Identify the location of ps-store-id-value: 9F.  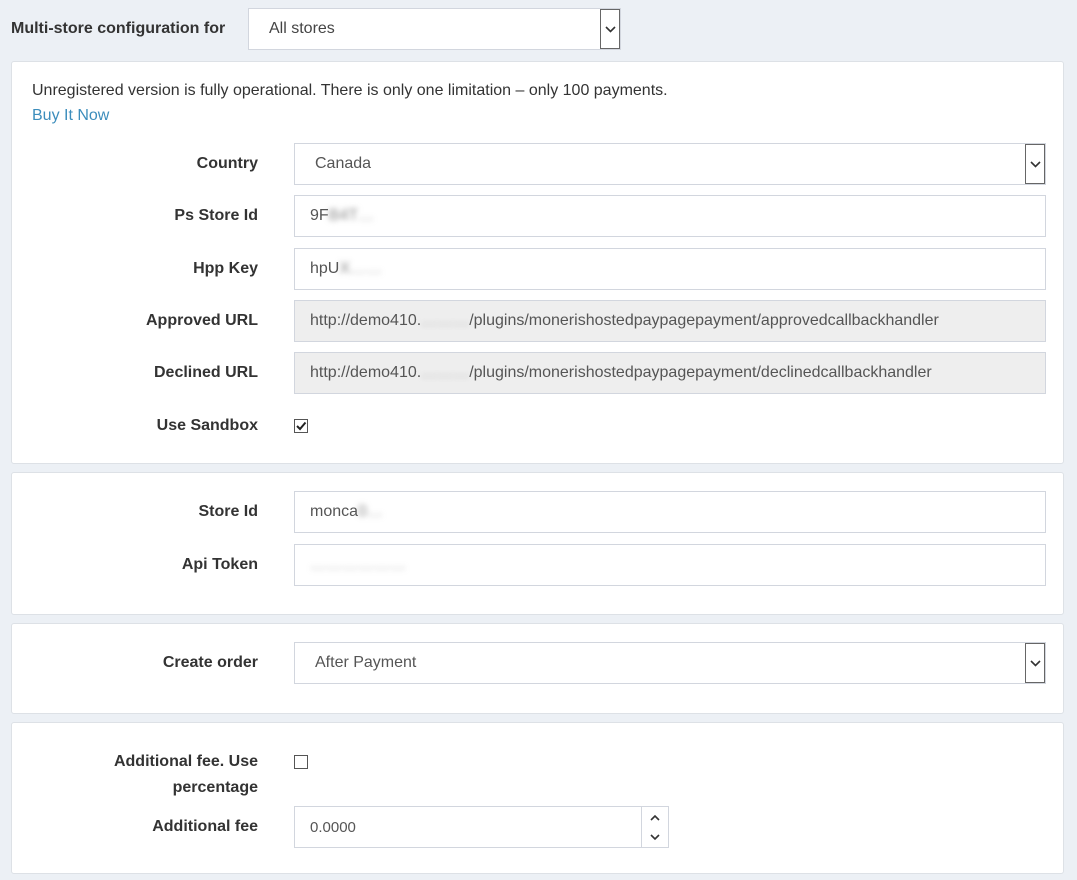
(319, 215).